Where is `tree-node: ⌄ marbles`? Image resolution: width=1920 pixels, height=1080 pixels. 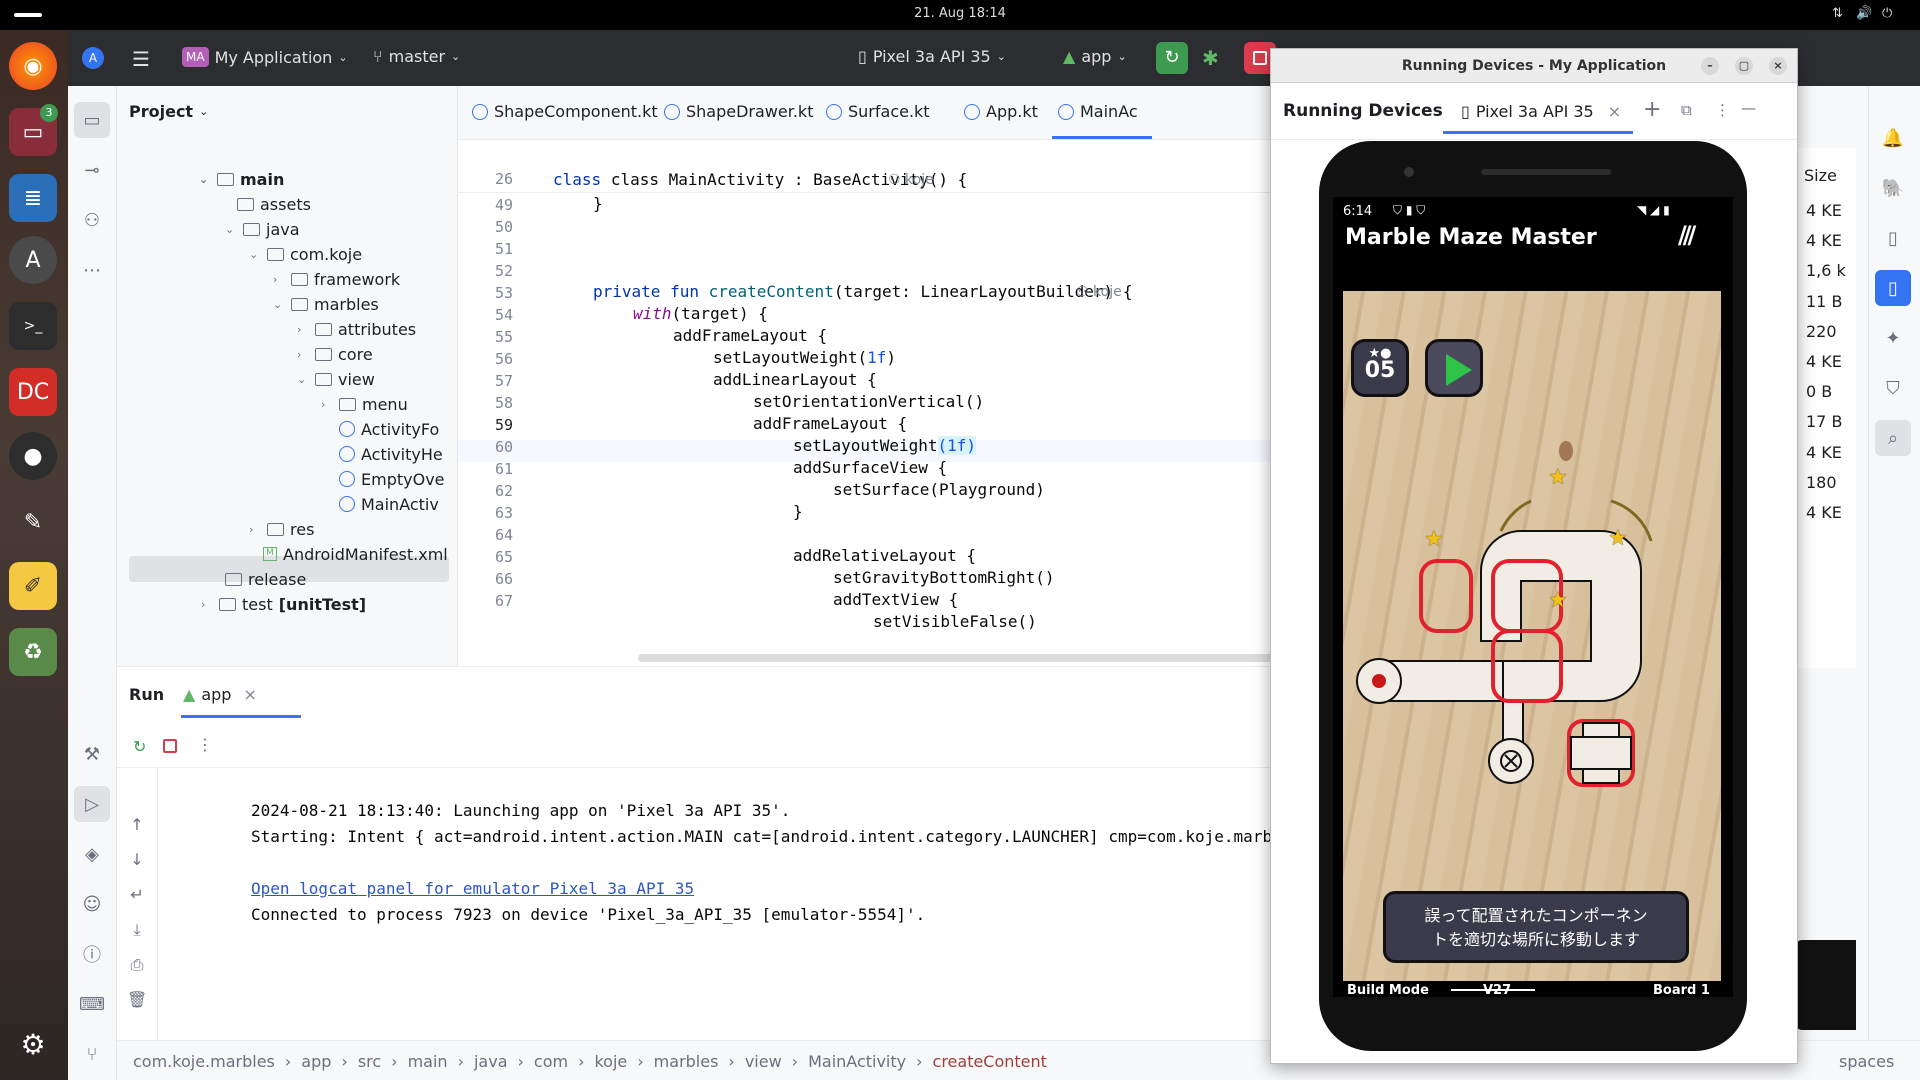 tree-node: ⌄ marbles is located at coordinates (326, 304).